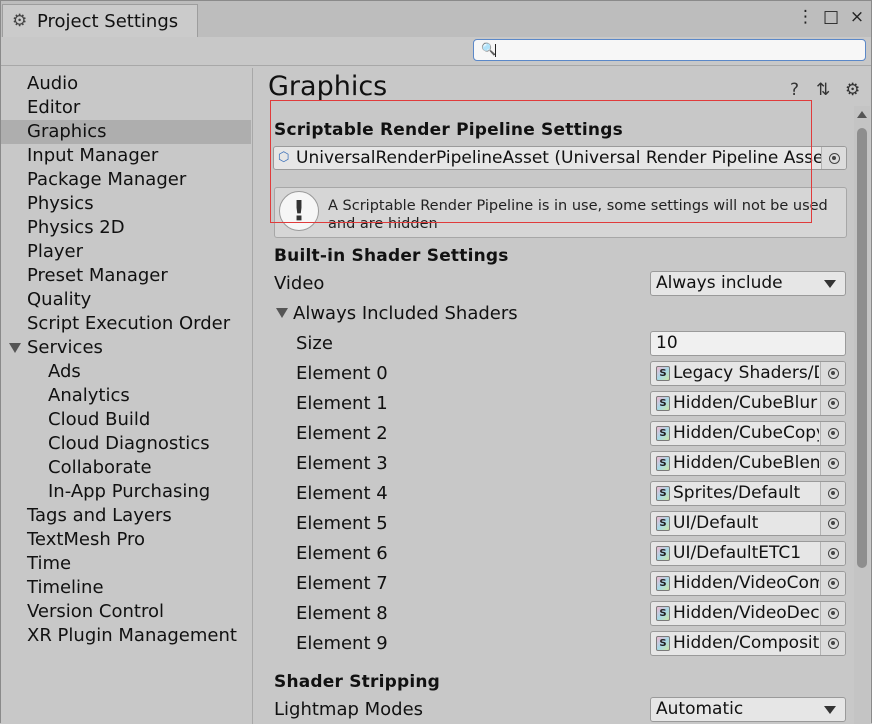 The height and width of the screenshot is (724, 872). I want to click on more-options-icon: ⋮, so click(805, 17).